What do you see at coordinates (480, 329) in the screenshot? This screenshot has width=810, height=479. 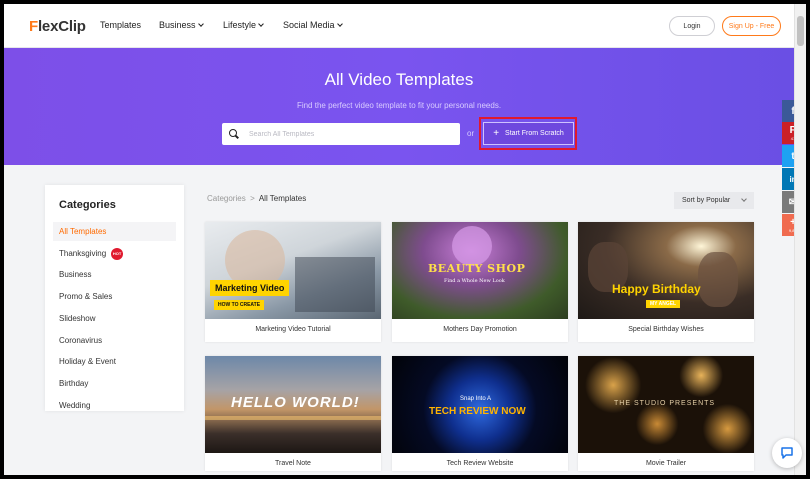 I see `template-caption: Mothers Day Promotion` at bounding box center [480, 329].